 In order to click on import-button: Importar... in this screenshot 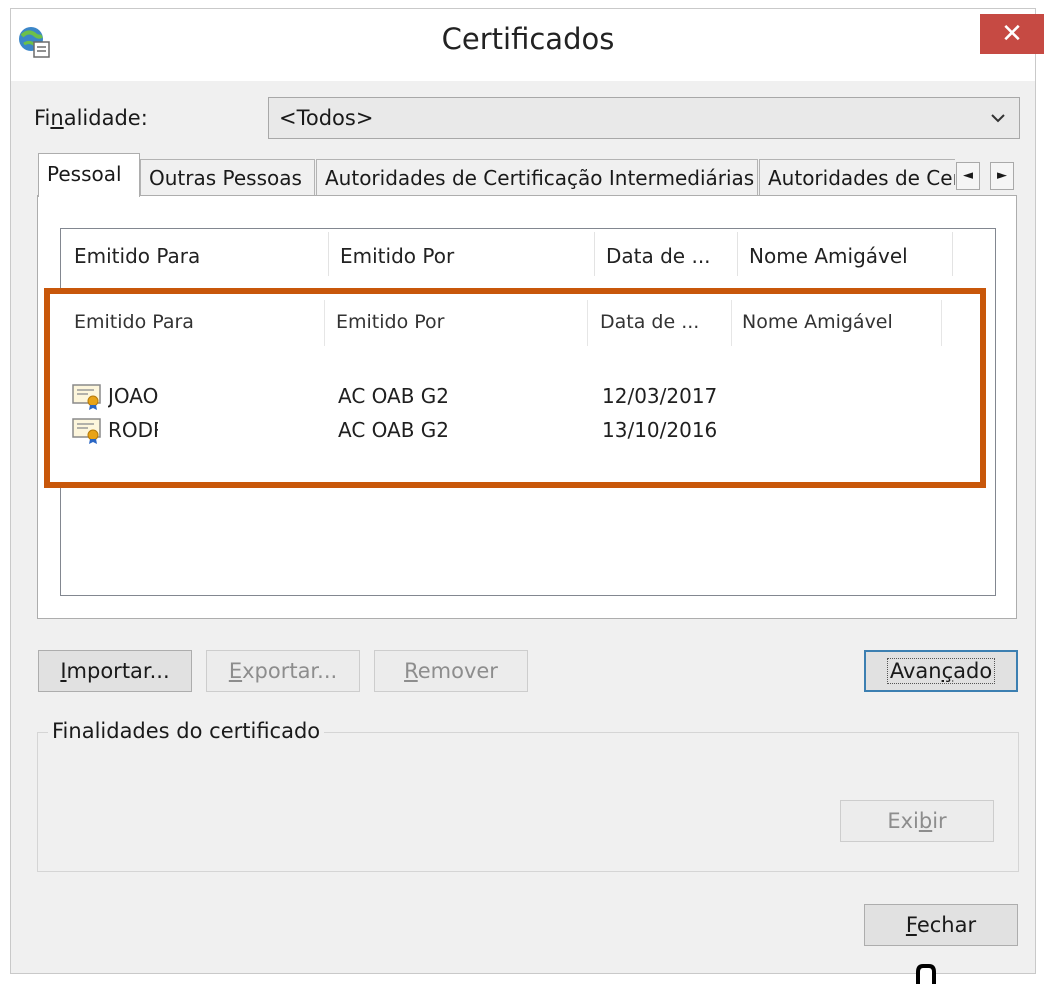, I will do `click(115, 671)`.